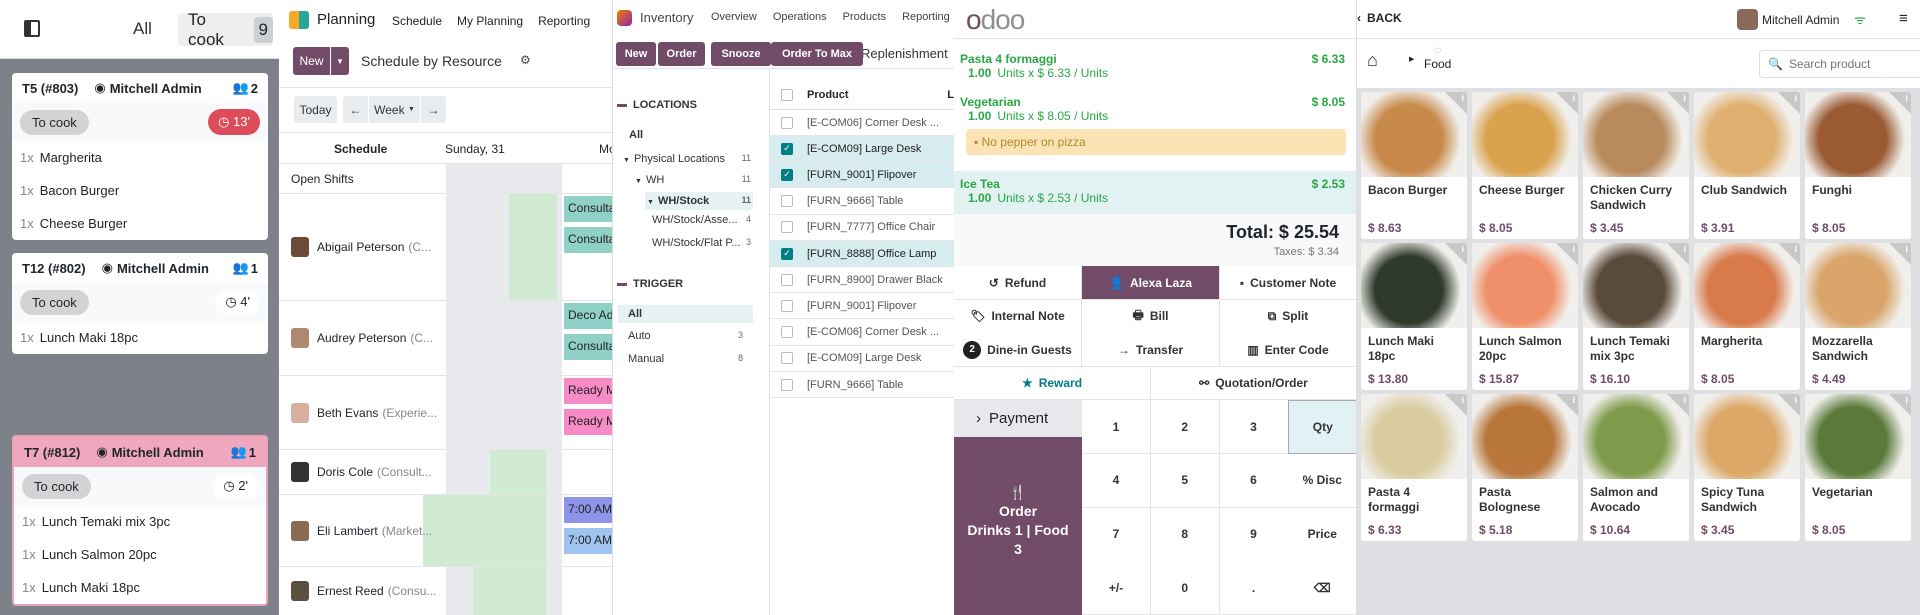  I want to click on shift-event: Consulta, so click(588, 209).